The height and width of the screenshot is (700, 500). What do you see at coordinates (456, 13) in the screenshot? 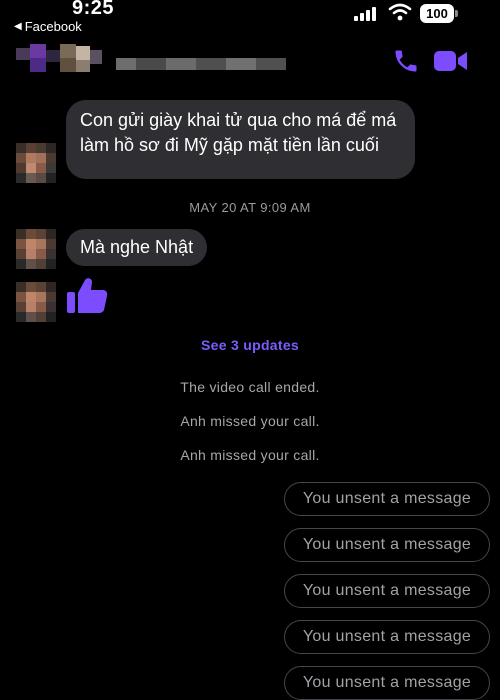
I see `battery-cap` at bounding box center [456, 13].